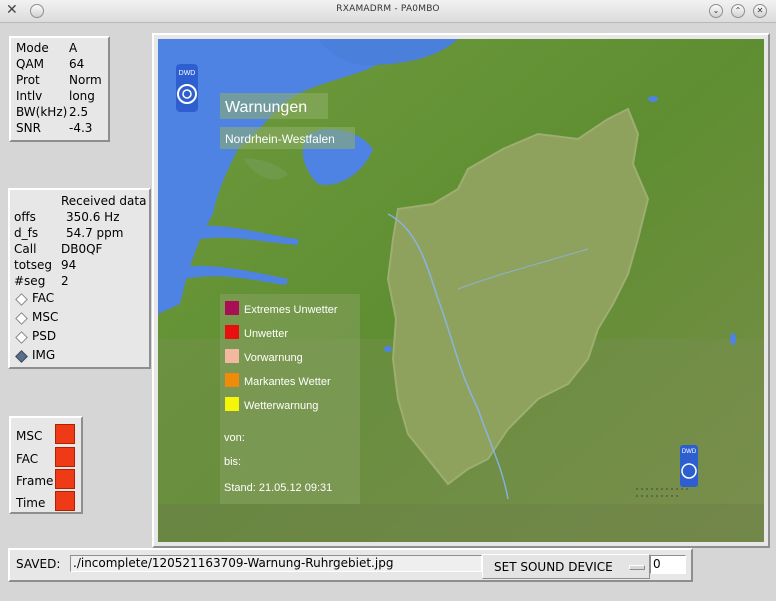 The image size is (776, 601). I want to click on legend-panel, so click(290, 399).